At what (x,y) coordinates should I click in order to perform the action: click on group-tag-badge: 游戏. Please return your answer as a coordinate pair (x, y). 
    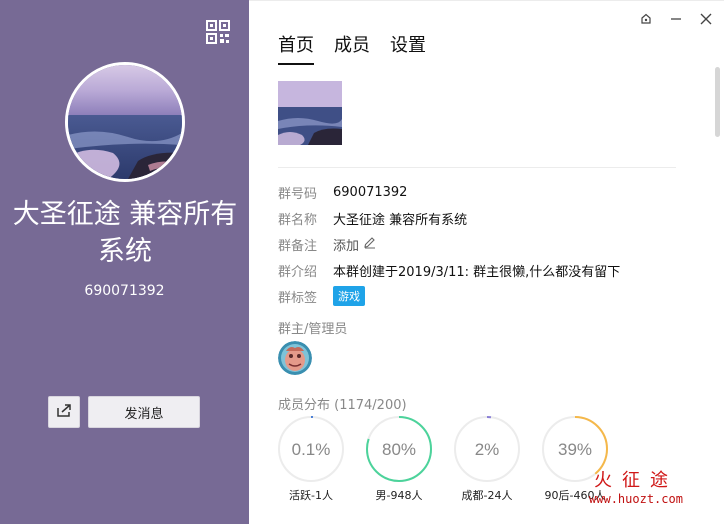
    Looking at the image, I should click on (349, 296).